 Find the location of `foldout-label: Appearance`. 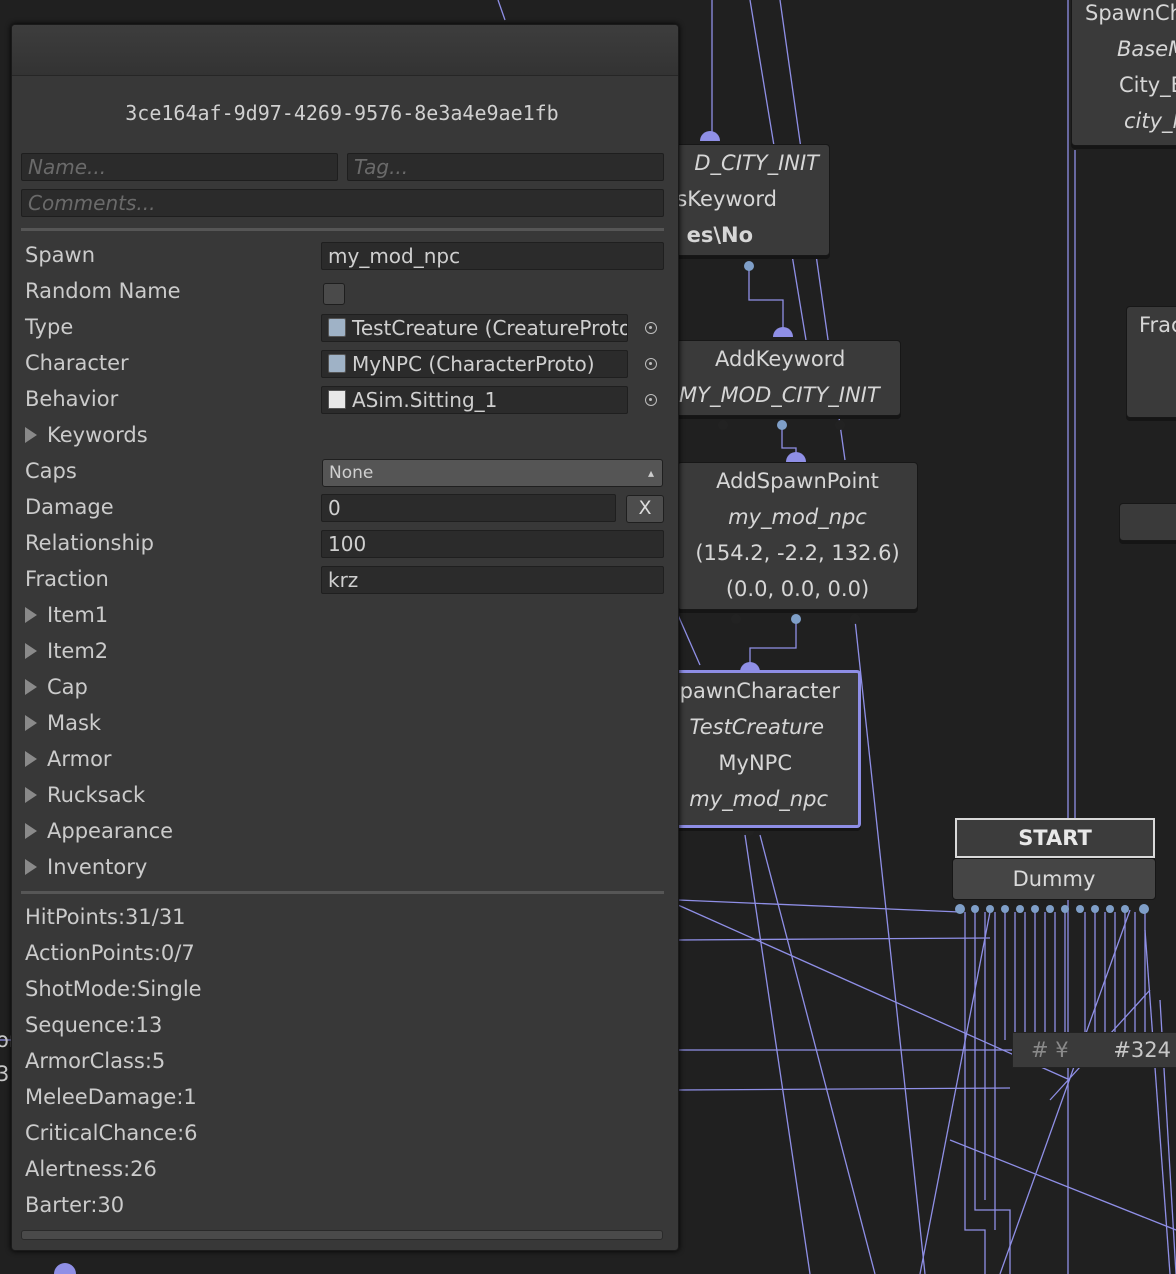

foldout-label: Appearance is located at coordinates (110, 831).